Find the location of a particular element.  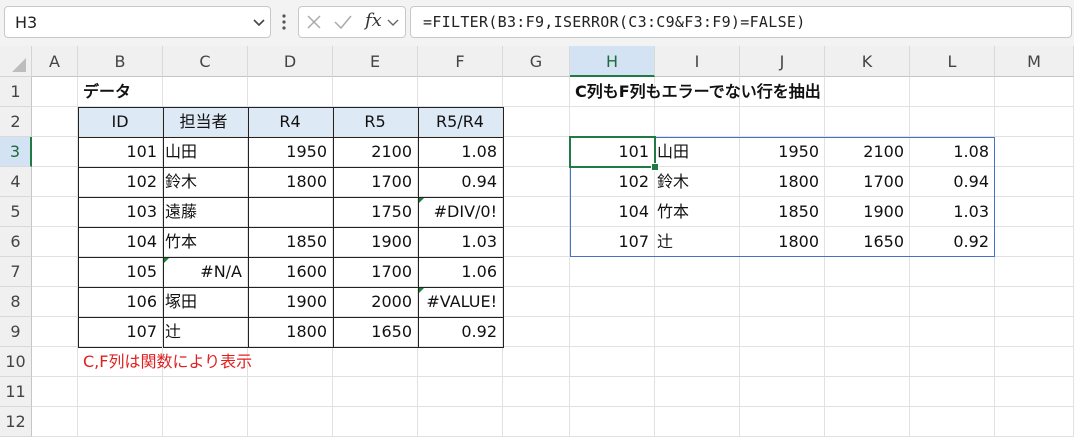

cell-b1: データ is located at coordinates (120, 92).